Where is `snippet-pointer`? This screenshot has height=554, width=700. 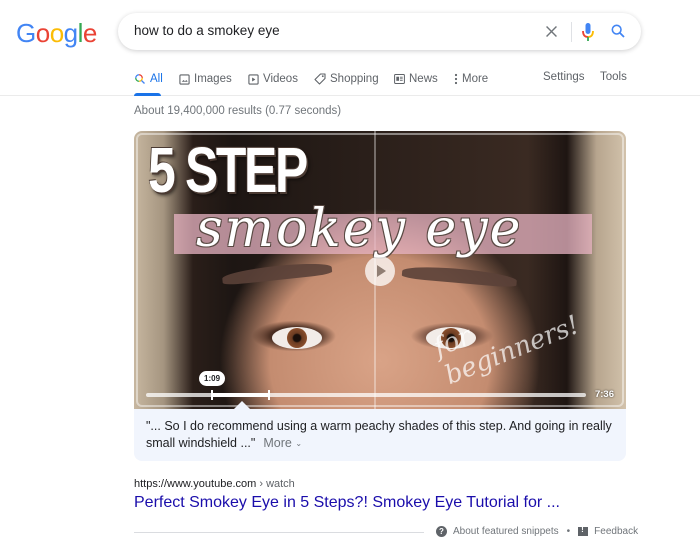
snippet-pointer is located at coordinates (242, 405).